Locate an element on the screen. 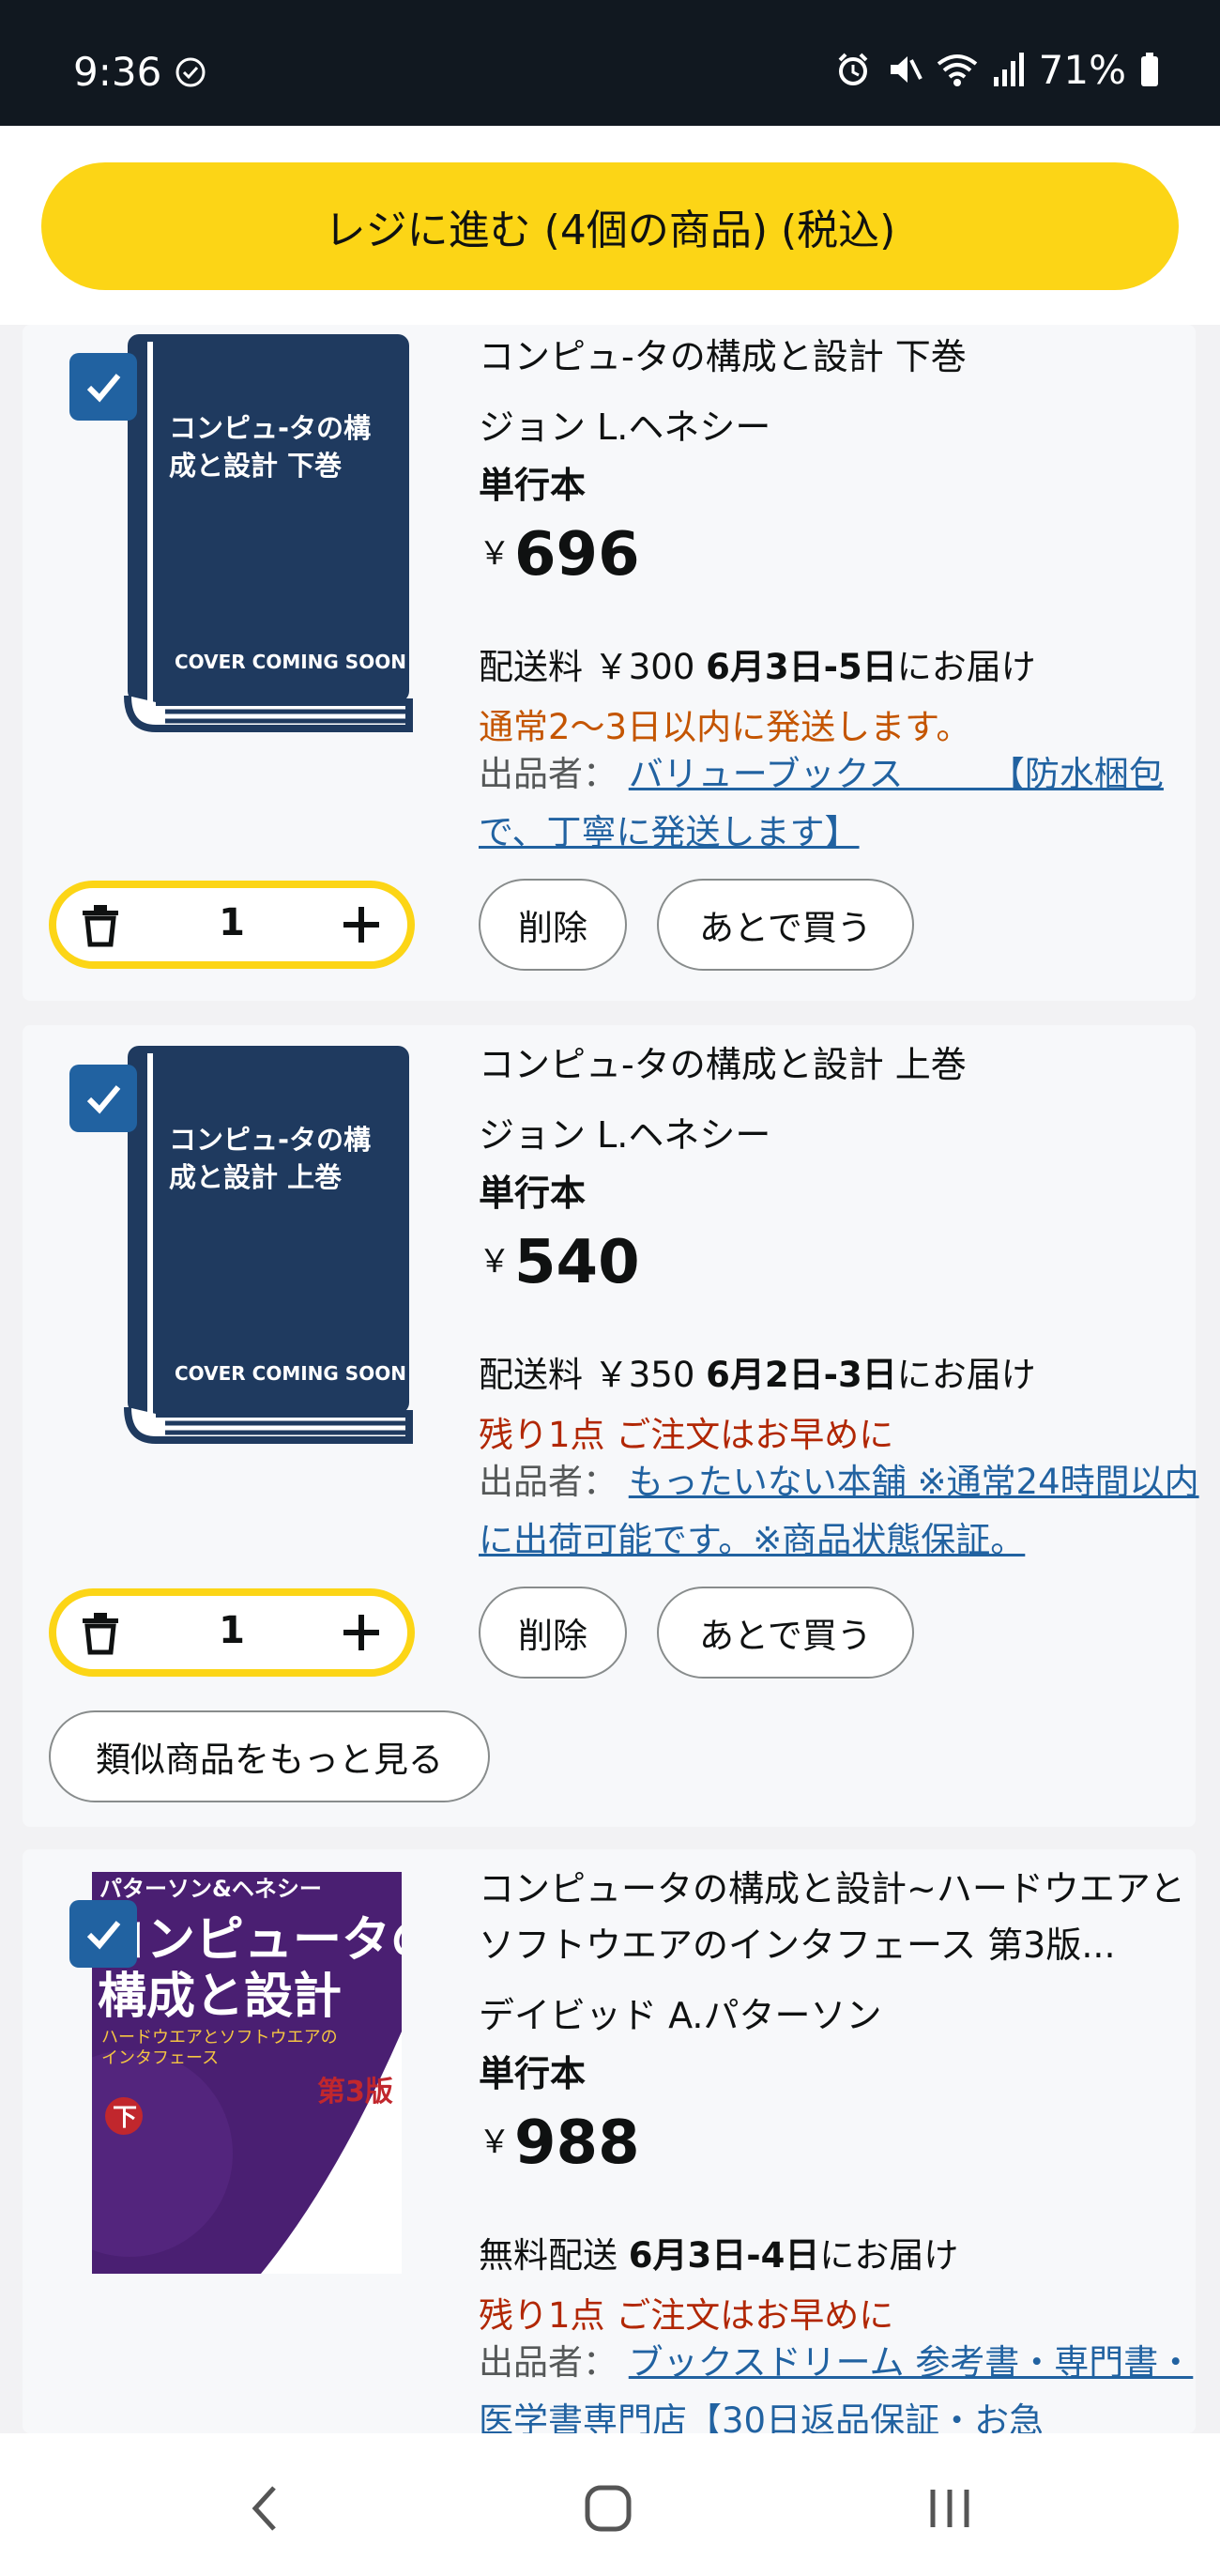  item-title: コンピュ-タの構成と設計 下巻 is located at coordinates (835, 357).